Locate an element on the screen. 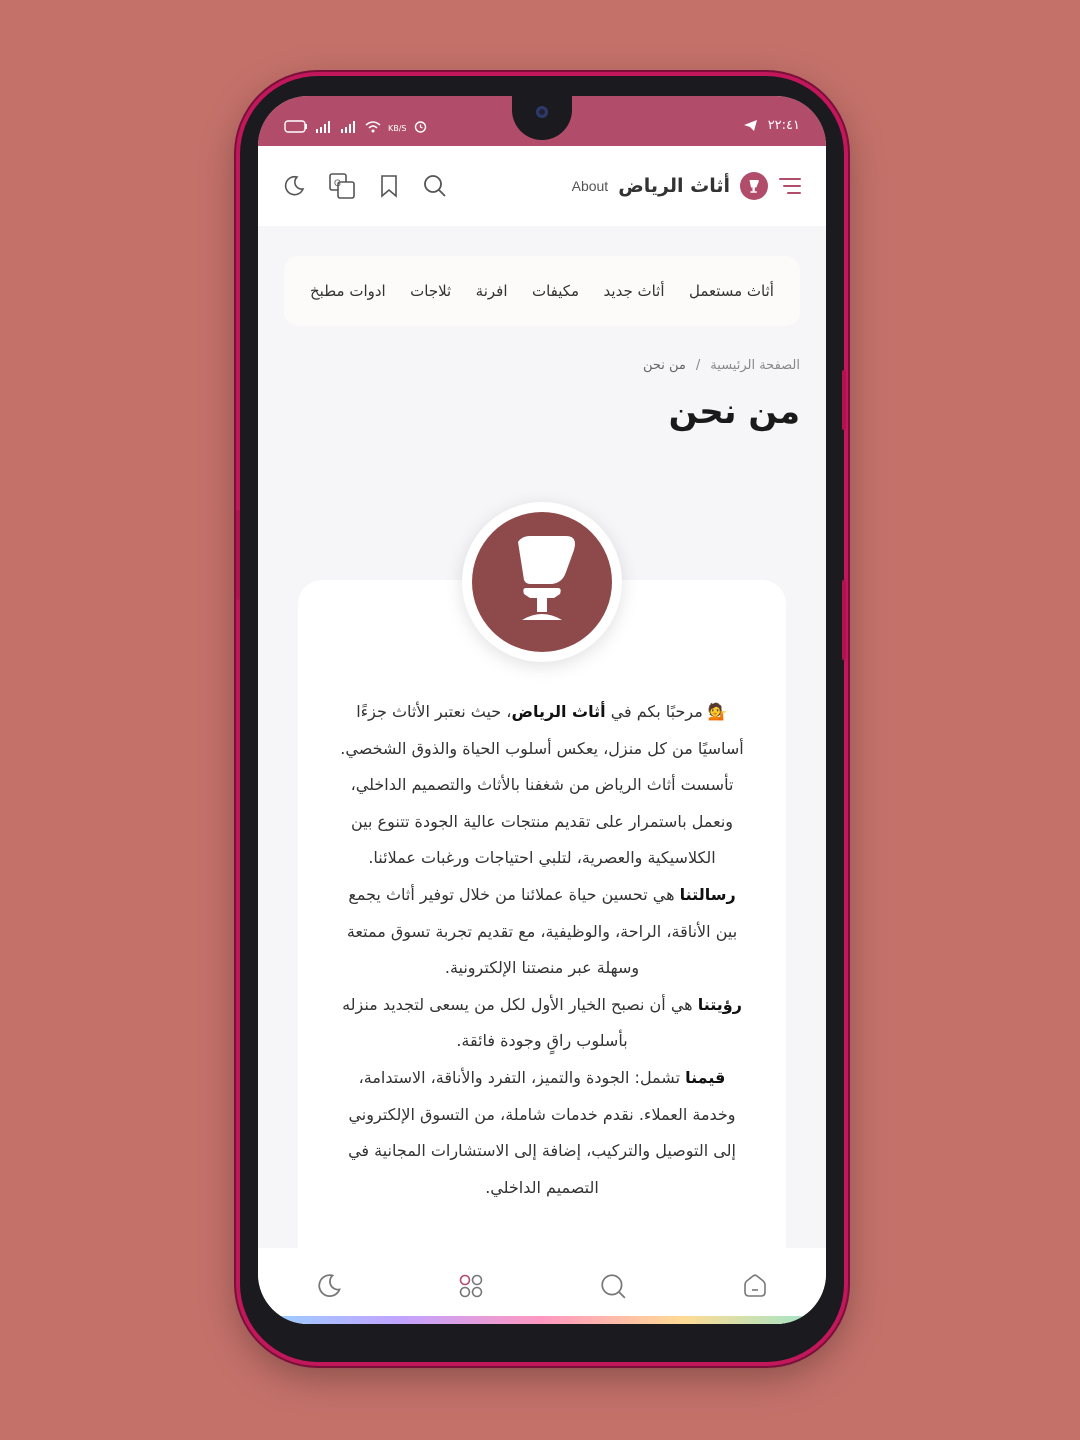 This screenshot has height=1440, width=1080. values-label: قيمنا is located at coordinates (705, 1077).